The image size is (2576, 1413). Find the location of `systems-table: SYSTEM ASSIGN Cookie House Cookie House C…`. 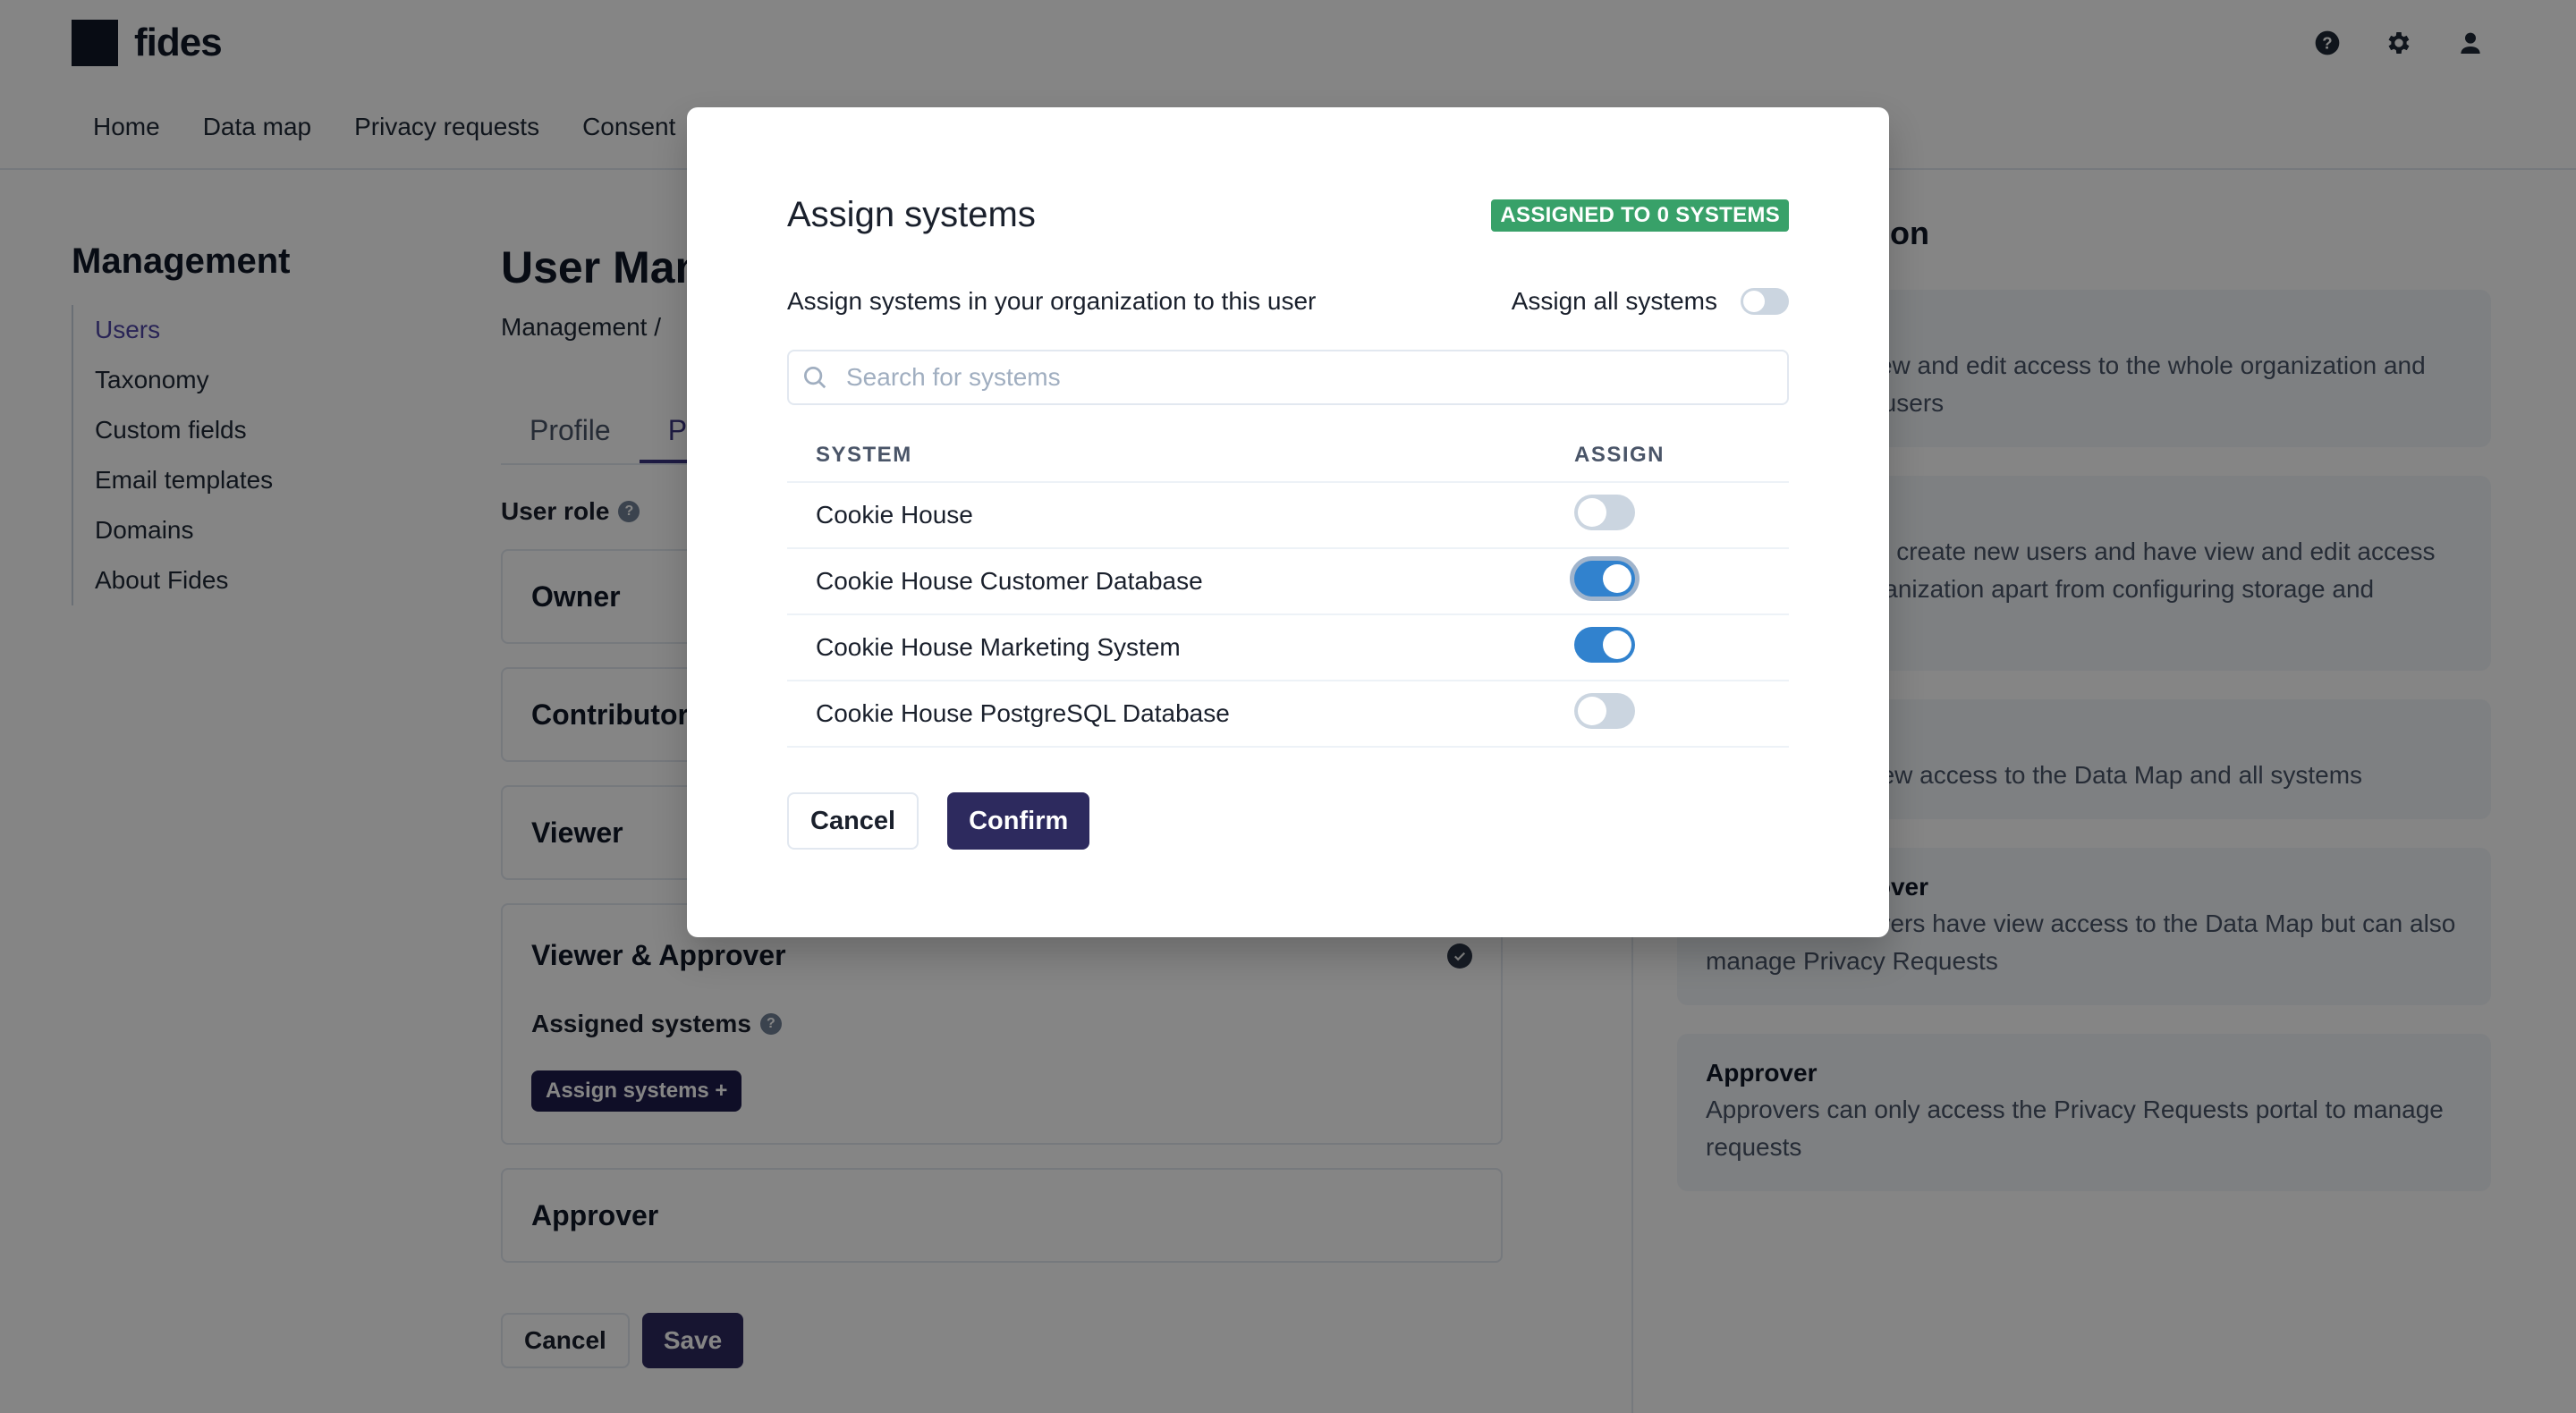

systems-table: SYSTEM ASSIGN Cookie House Cookie House C… is located at coordinates (1288, 593).